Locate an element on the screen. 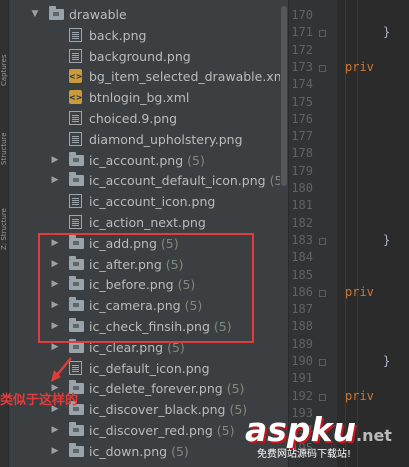  chevron-down-icon: ▼ is located at coordinates (35, 14).